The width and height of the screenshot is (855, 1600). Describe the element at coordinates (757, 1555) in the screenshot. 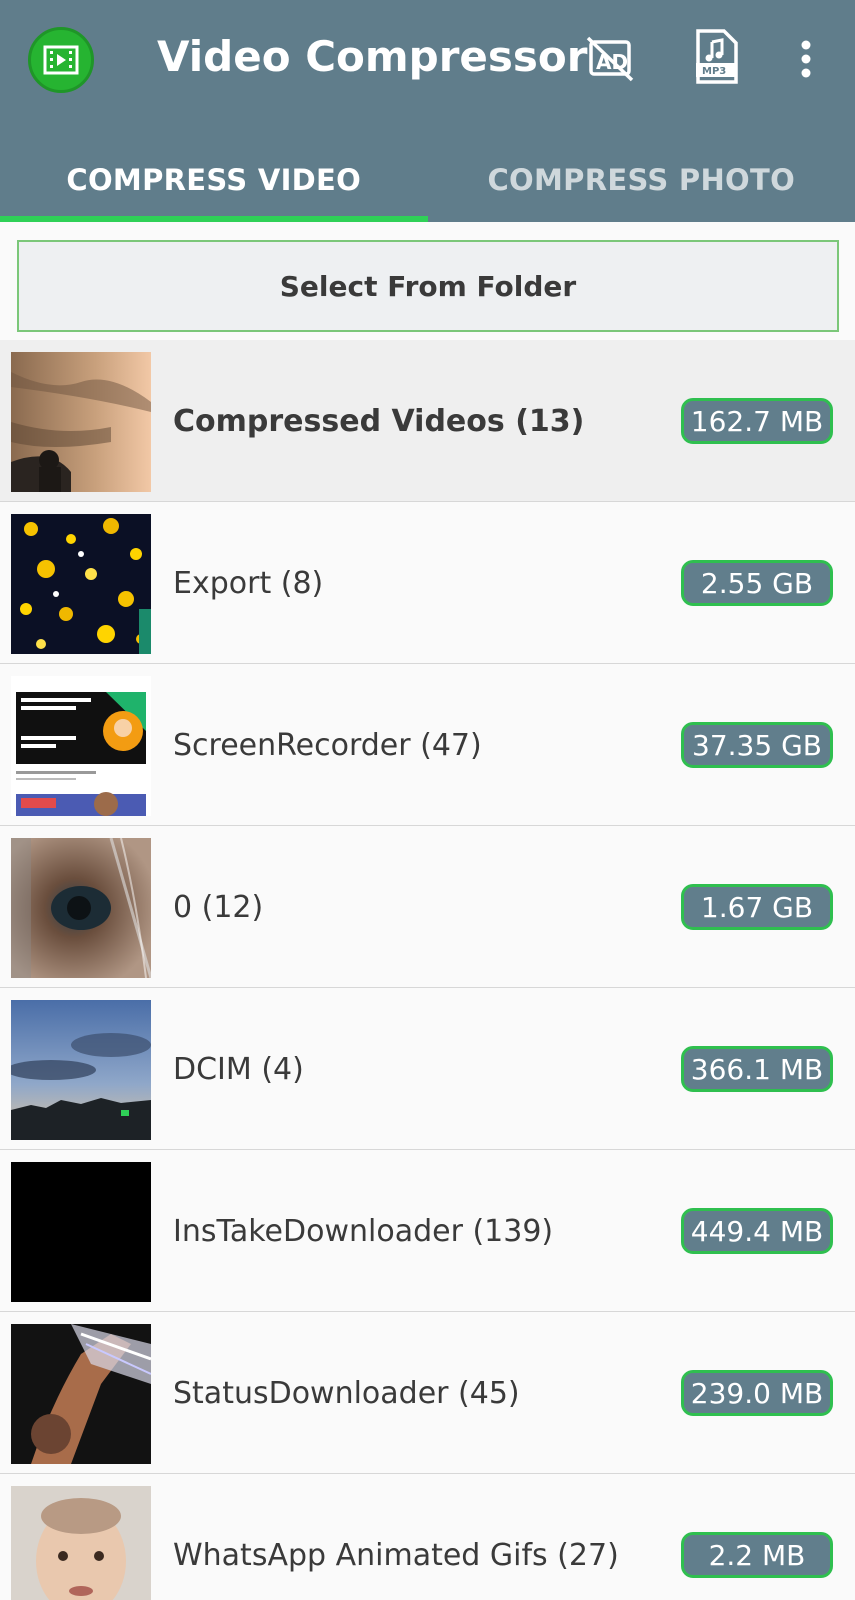

I see `folder-size-badge: 2.2 MB` at that location.